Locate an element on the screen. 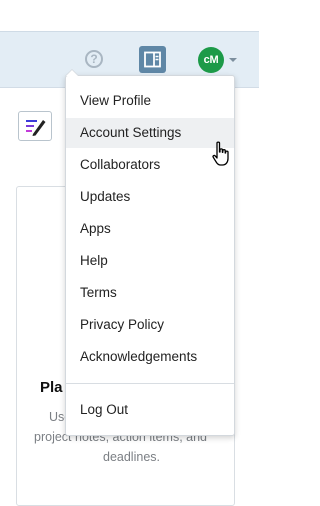 This screenshot has width=320, height=506. card-title: Pla is located at coordinates (51, 387).